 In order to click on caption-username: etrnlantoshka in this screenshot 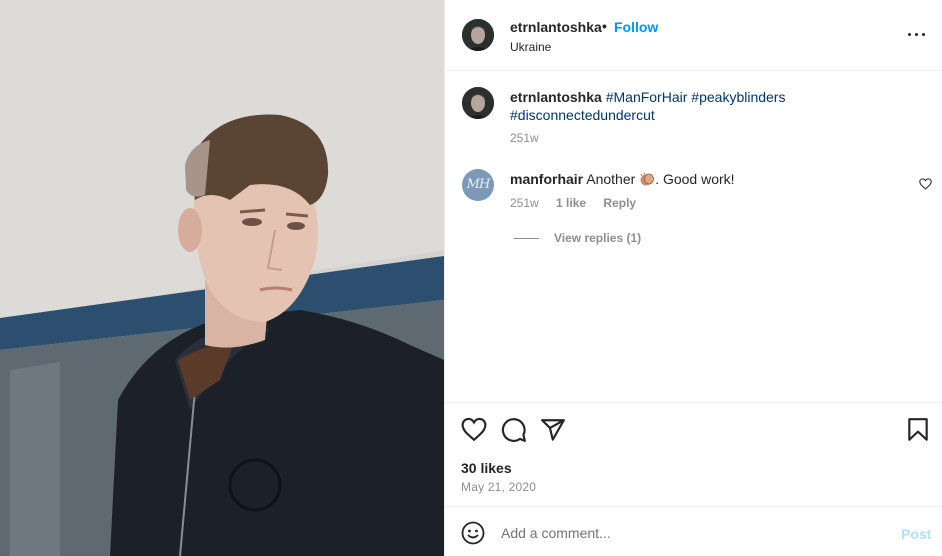, I will do `click(556, 97)`.